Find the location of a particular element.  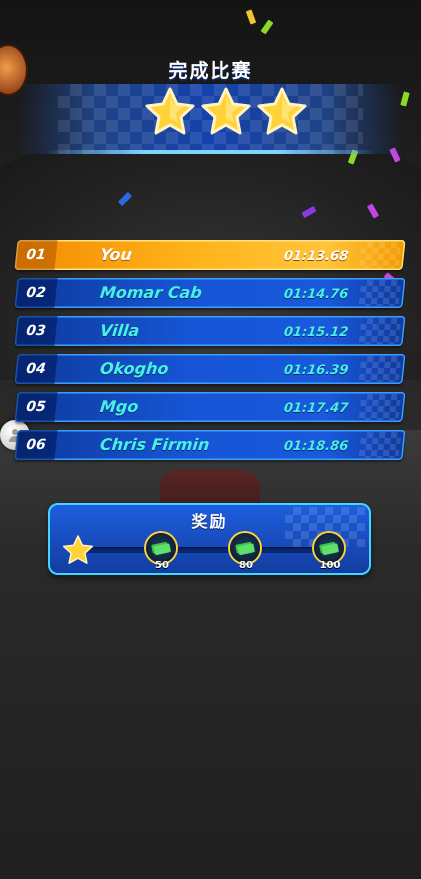

result-row: 02 Momar Cab 01:14.76 is located at coordinates (210, 293).